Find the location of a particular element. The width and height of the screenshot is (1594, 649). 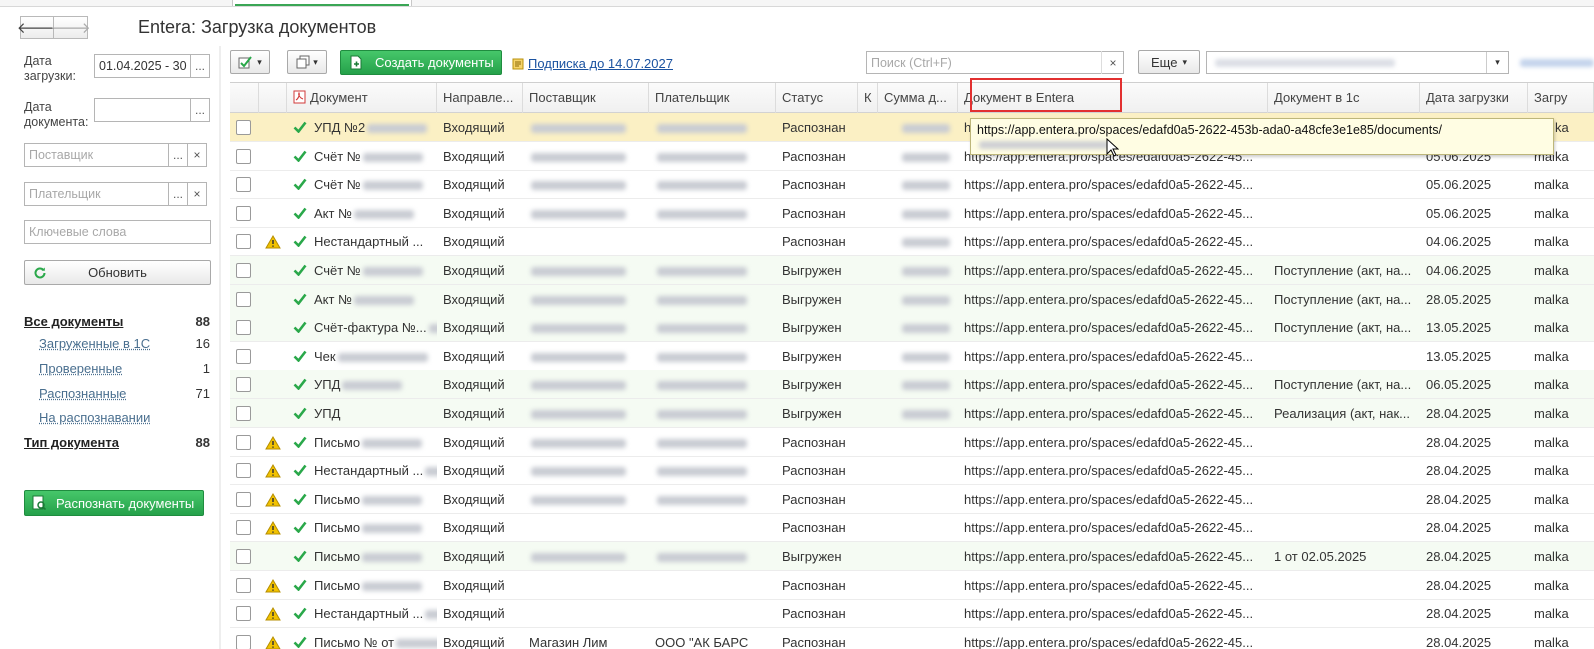

row-1c-document-cell: 1 от 02.05.2025 is located at coordinates (1344, 556).